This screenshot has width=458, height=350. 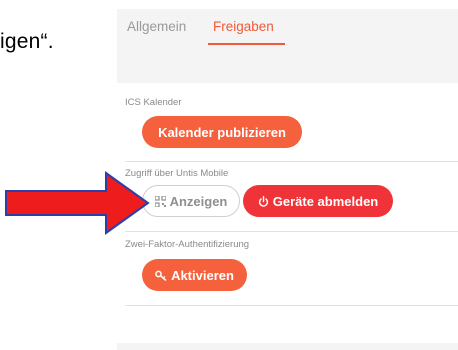 I want to click on tab-freigaben: Freigaben, so click(x=243, y=26).